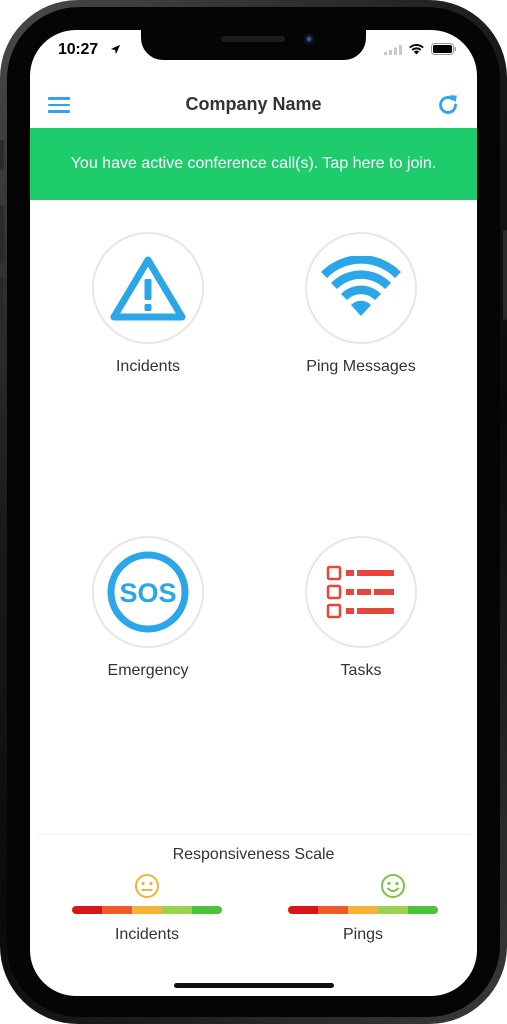 This screenshot has width=507, height=1024. I want to click on wifi-icon, so click(416, 49).